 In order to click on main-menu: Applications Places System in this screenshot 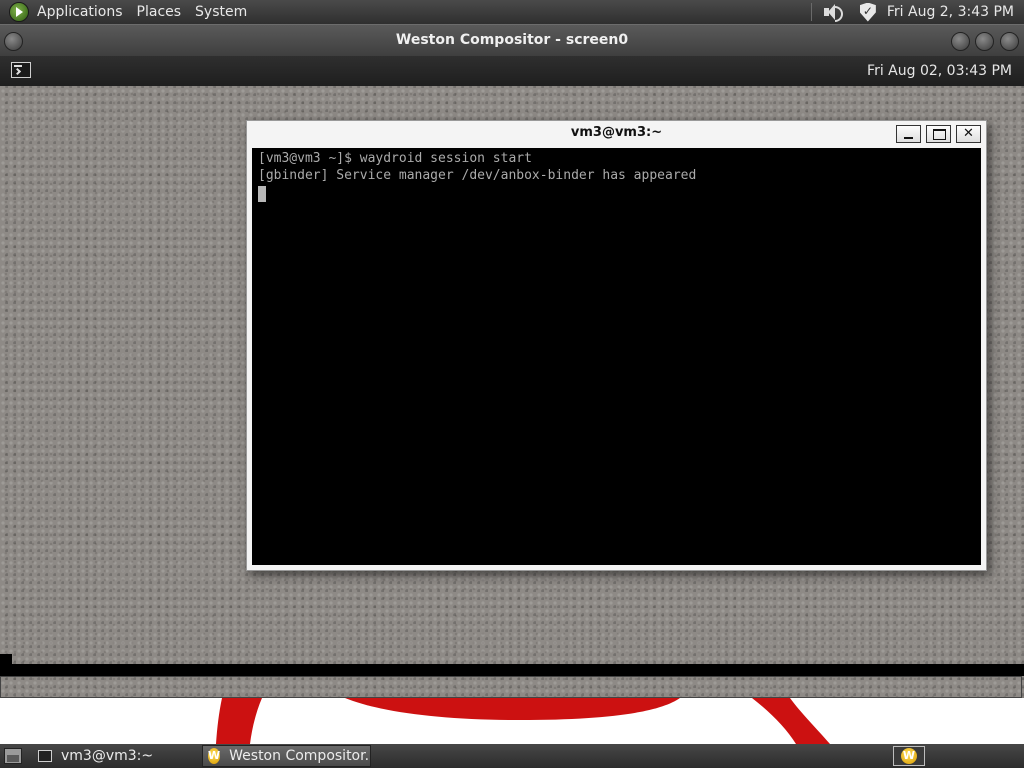, I will do `click(127, 12)`.